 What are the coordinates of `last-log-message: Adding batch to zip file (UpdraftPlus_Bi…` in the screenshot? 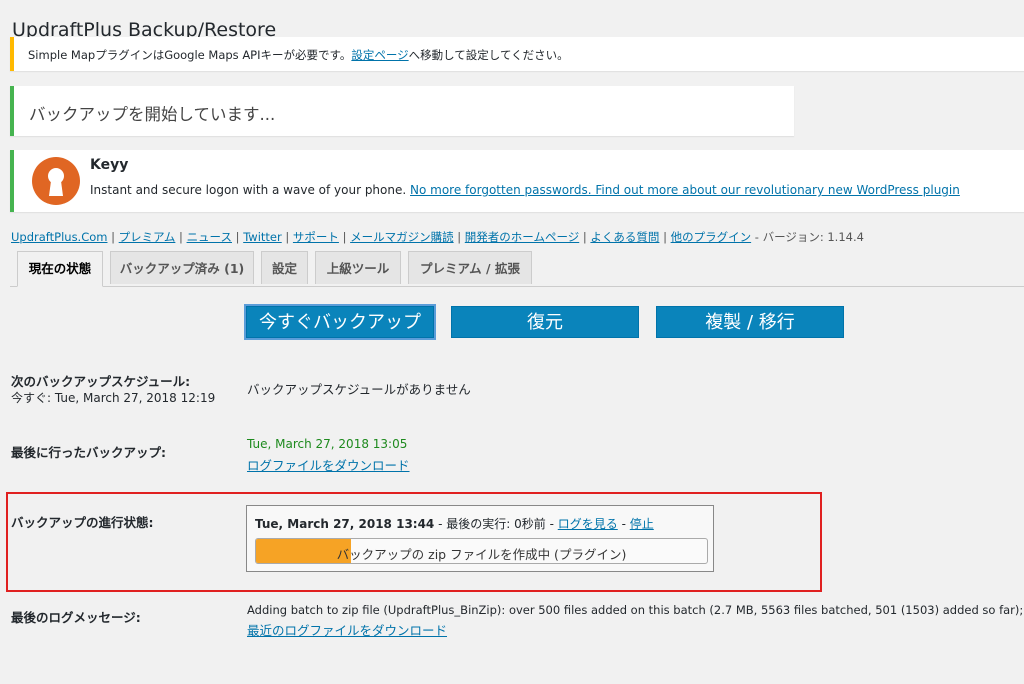 It's located at (635, 610).